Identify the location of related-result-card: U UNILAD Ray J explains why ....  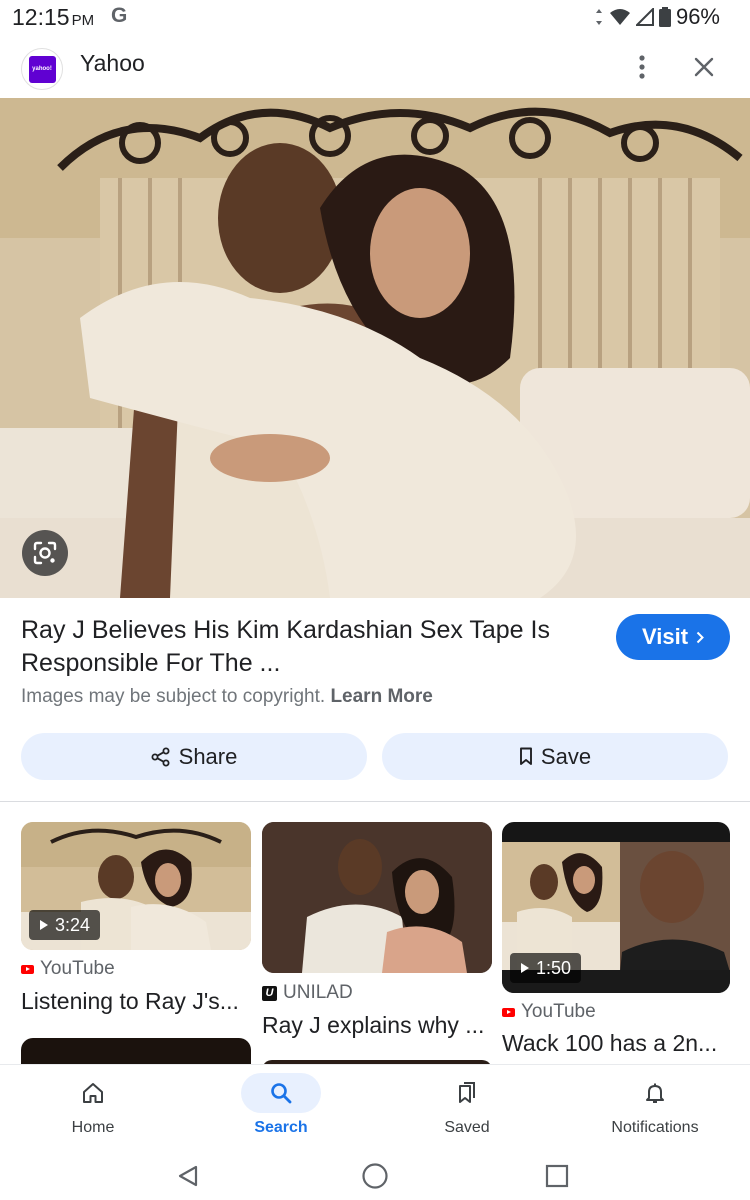
(377, 932).